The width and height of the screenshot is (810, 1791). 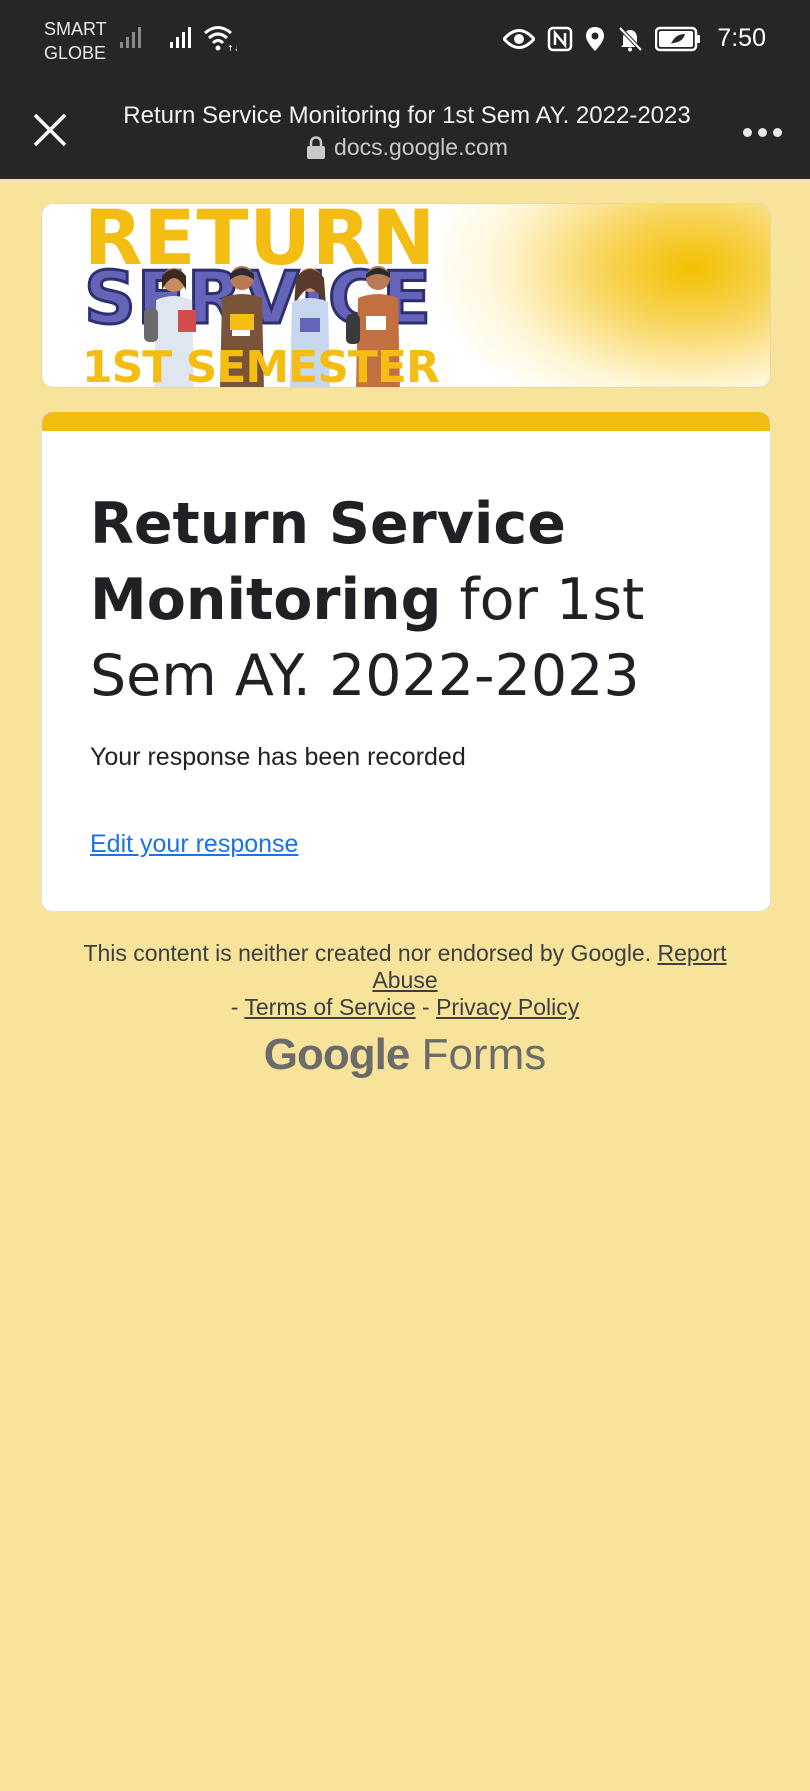 I want to click on banner-glow, so click(x=605, y=295).